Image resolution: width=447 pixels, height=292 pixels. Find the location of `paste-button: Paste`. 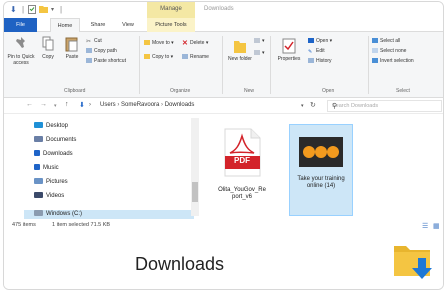

paste-button: Paste is located at coordinates (72, 48).